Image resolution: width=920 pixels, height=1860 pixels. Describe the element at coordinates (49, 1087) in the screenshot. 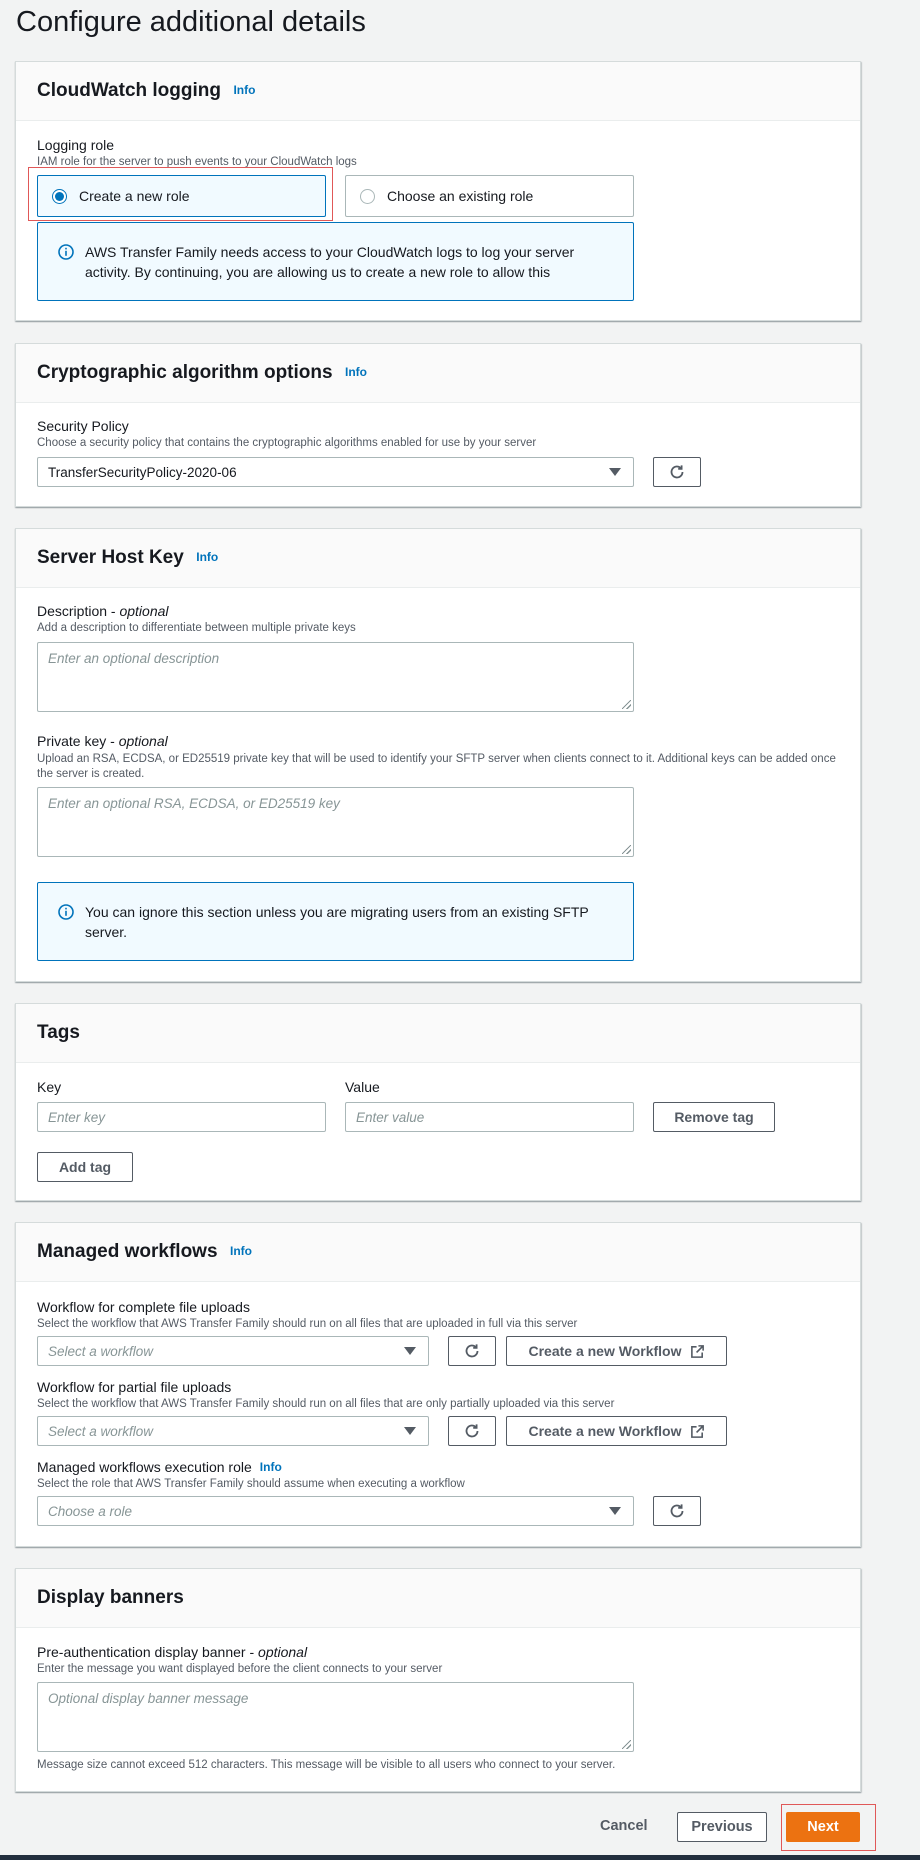

I see `tag-key-label: Key` at that location.